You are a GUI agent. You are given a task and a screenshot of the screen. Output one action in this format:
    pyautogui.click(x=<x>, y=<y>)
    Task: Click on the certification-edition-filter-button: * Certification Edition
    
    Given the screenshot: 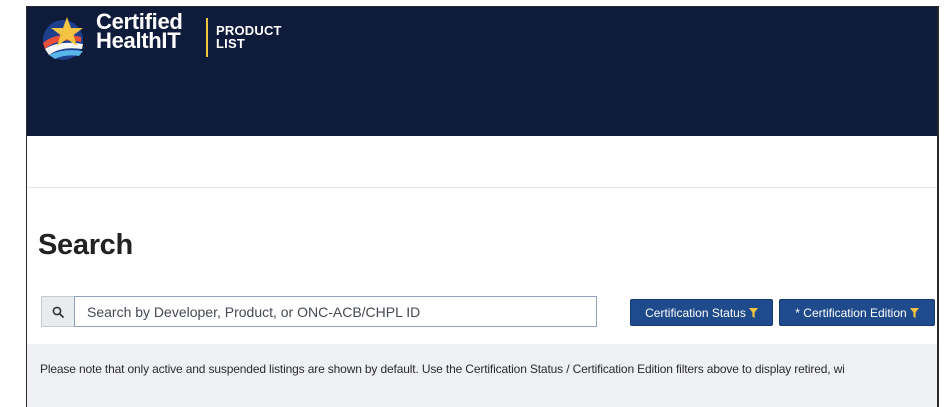 What is the action you would take?
    pyautogui.click(x=857, y=312)
    